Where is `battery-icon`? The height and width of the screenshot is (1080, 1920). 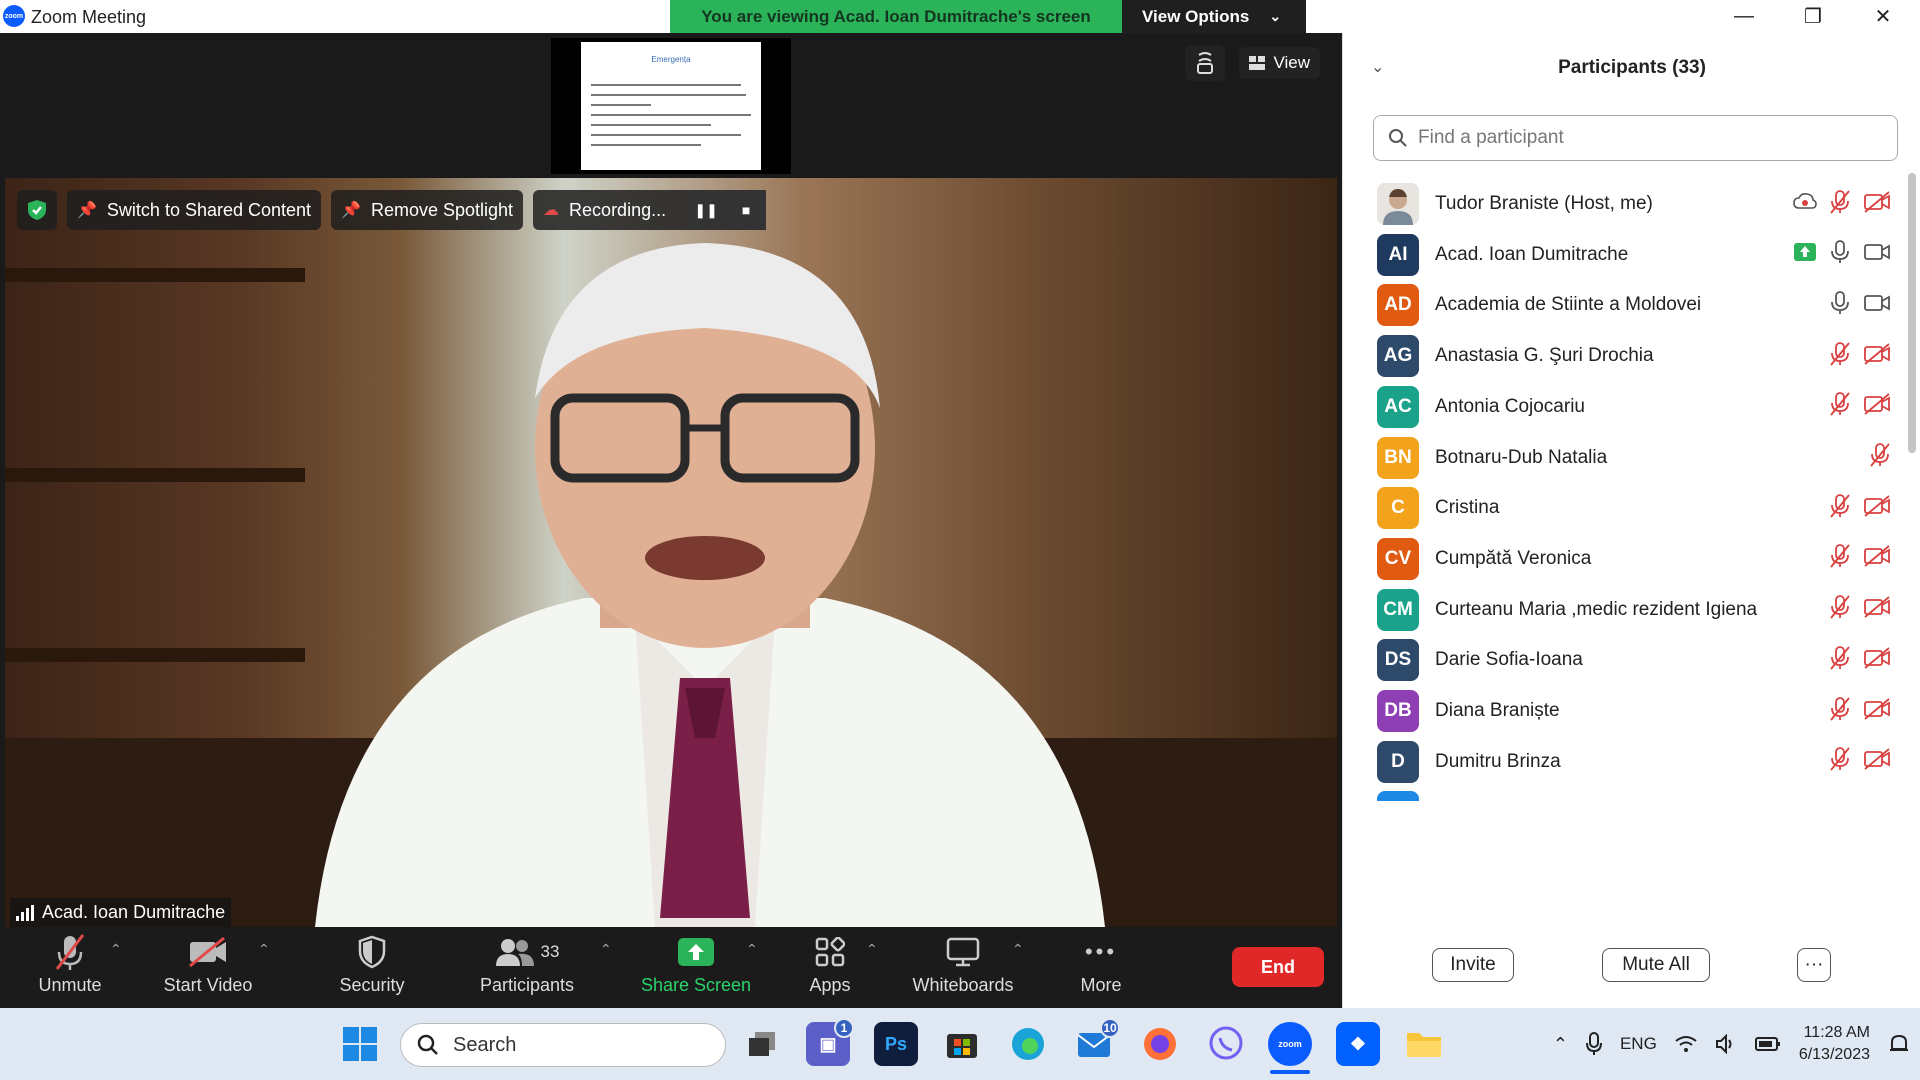
battery-icon is located at coordinates (1767, 1044).